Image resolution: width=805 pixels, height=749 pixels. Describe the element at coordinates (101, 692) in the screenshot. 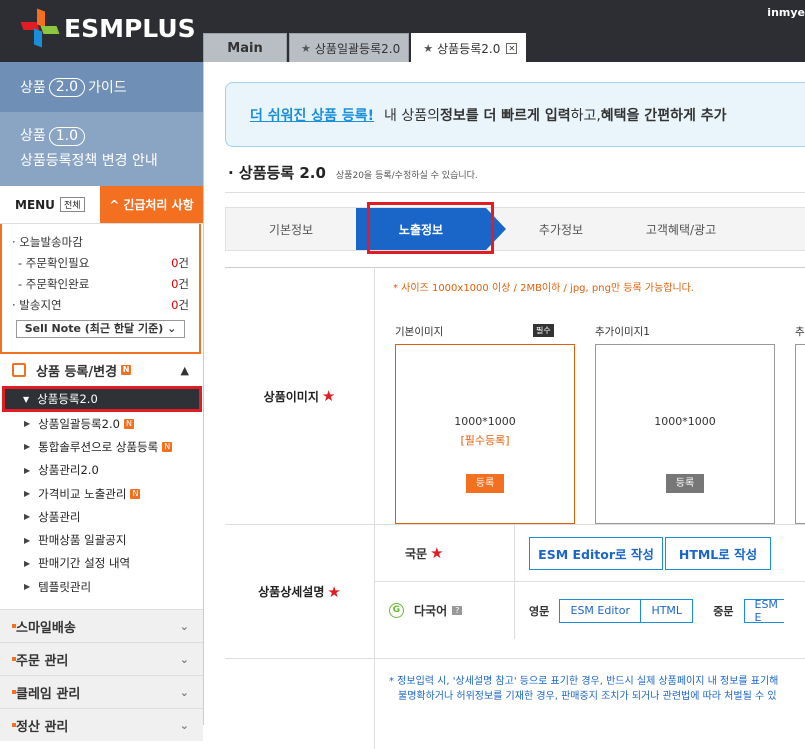

I see `section-claim-manage: 클레임 관리 ⌄` at that location.